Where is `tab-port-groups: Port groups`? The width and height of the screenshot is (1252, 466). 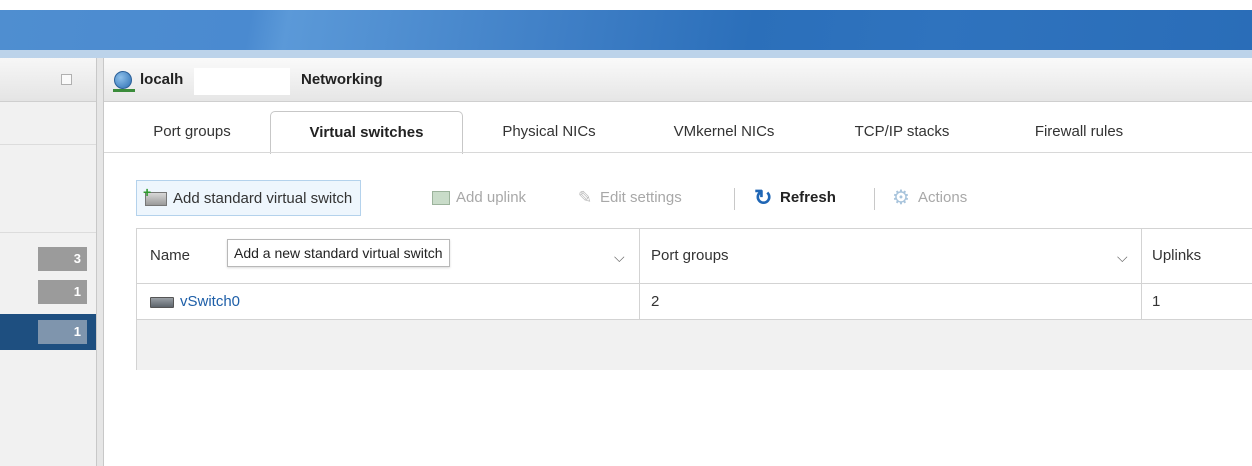 tab-port-groups: Port groups is located at coordinates (192, 132).